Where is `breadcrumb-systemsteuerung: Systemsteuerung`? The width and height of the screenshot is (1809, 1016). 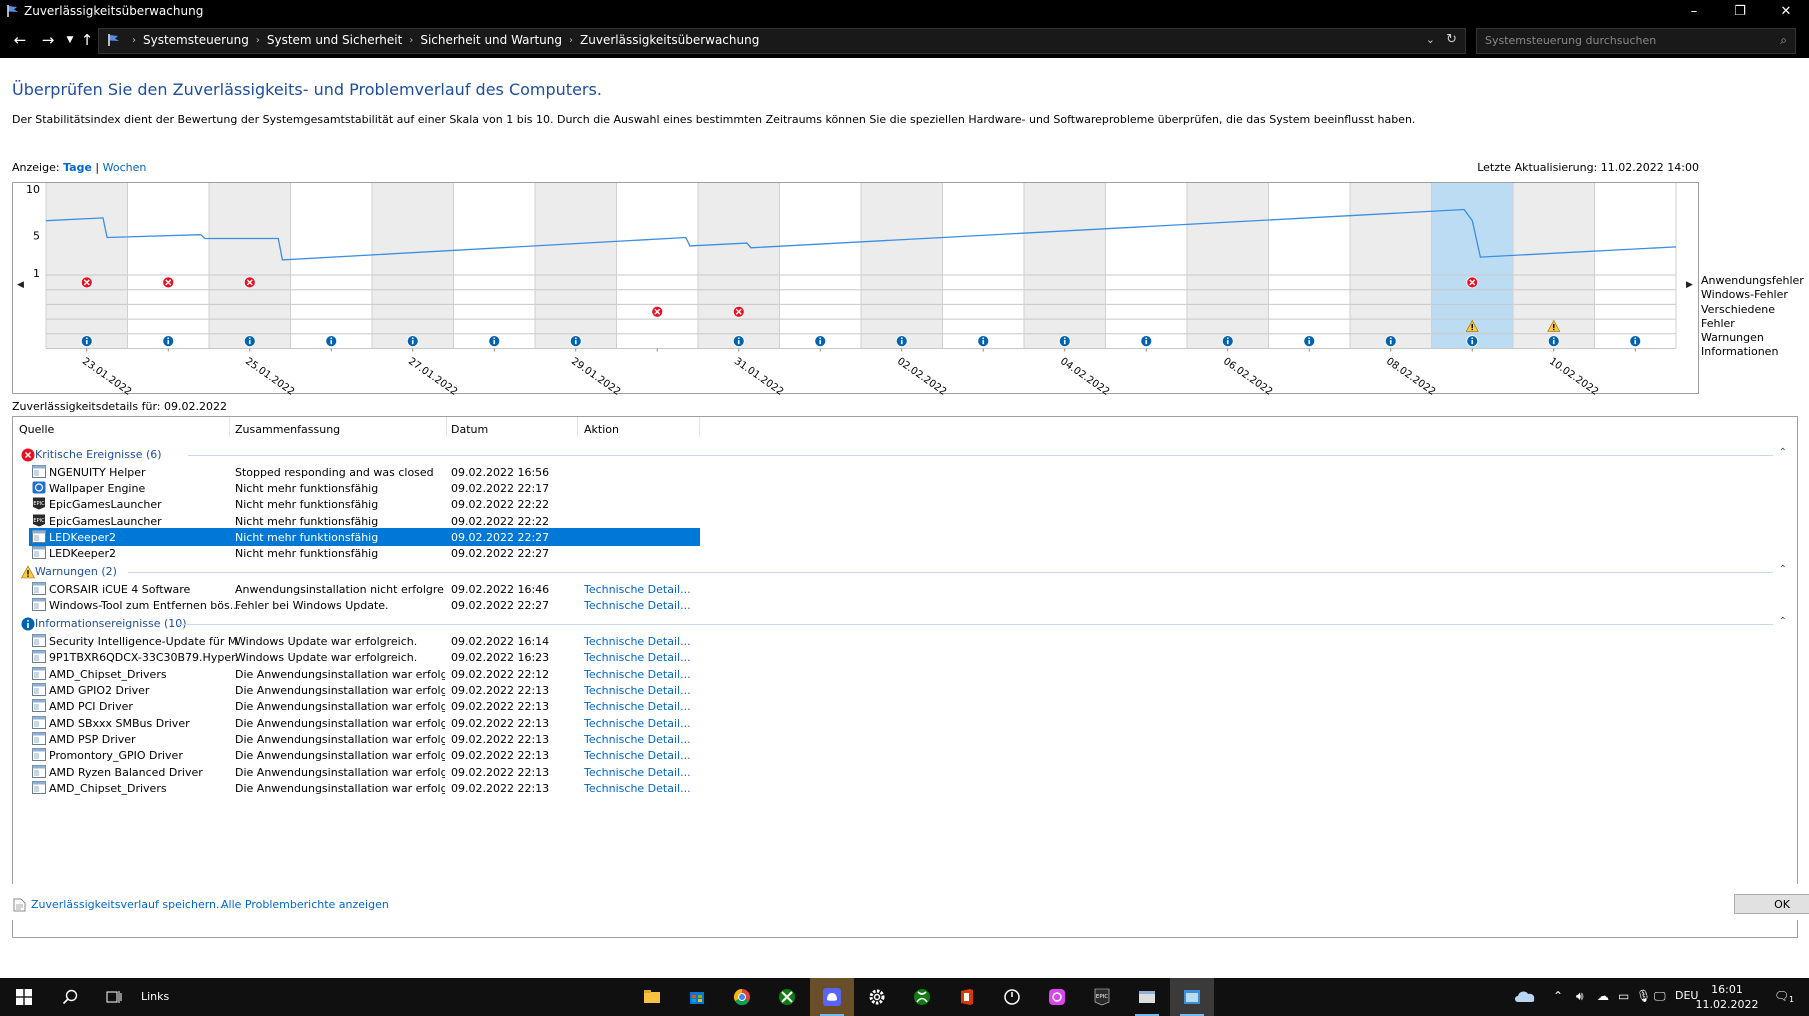
breadcrumb-systemsteuerung: Systemsteuerung is located at coordinates (196, 40).